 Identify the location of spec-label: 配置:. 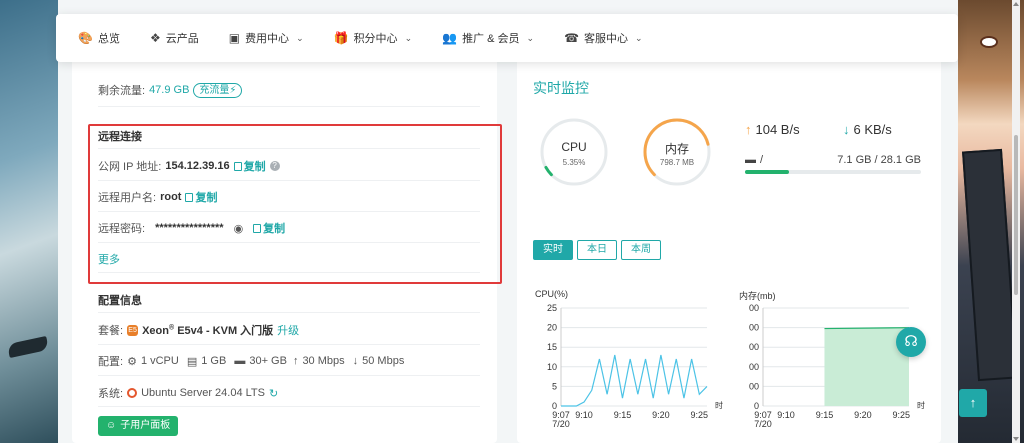
(111, 362).